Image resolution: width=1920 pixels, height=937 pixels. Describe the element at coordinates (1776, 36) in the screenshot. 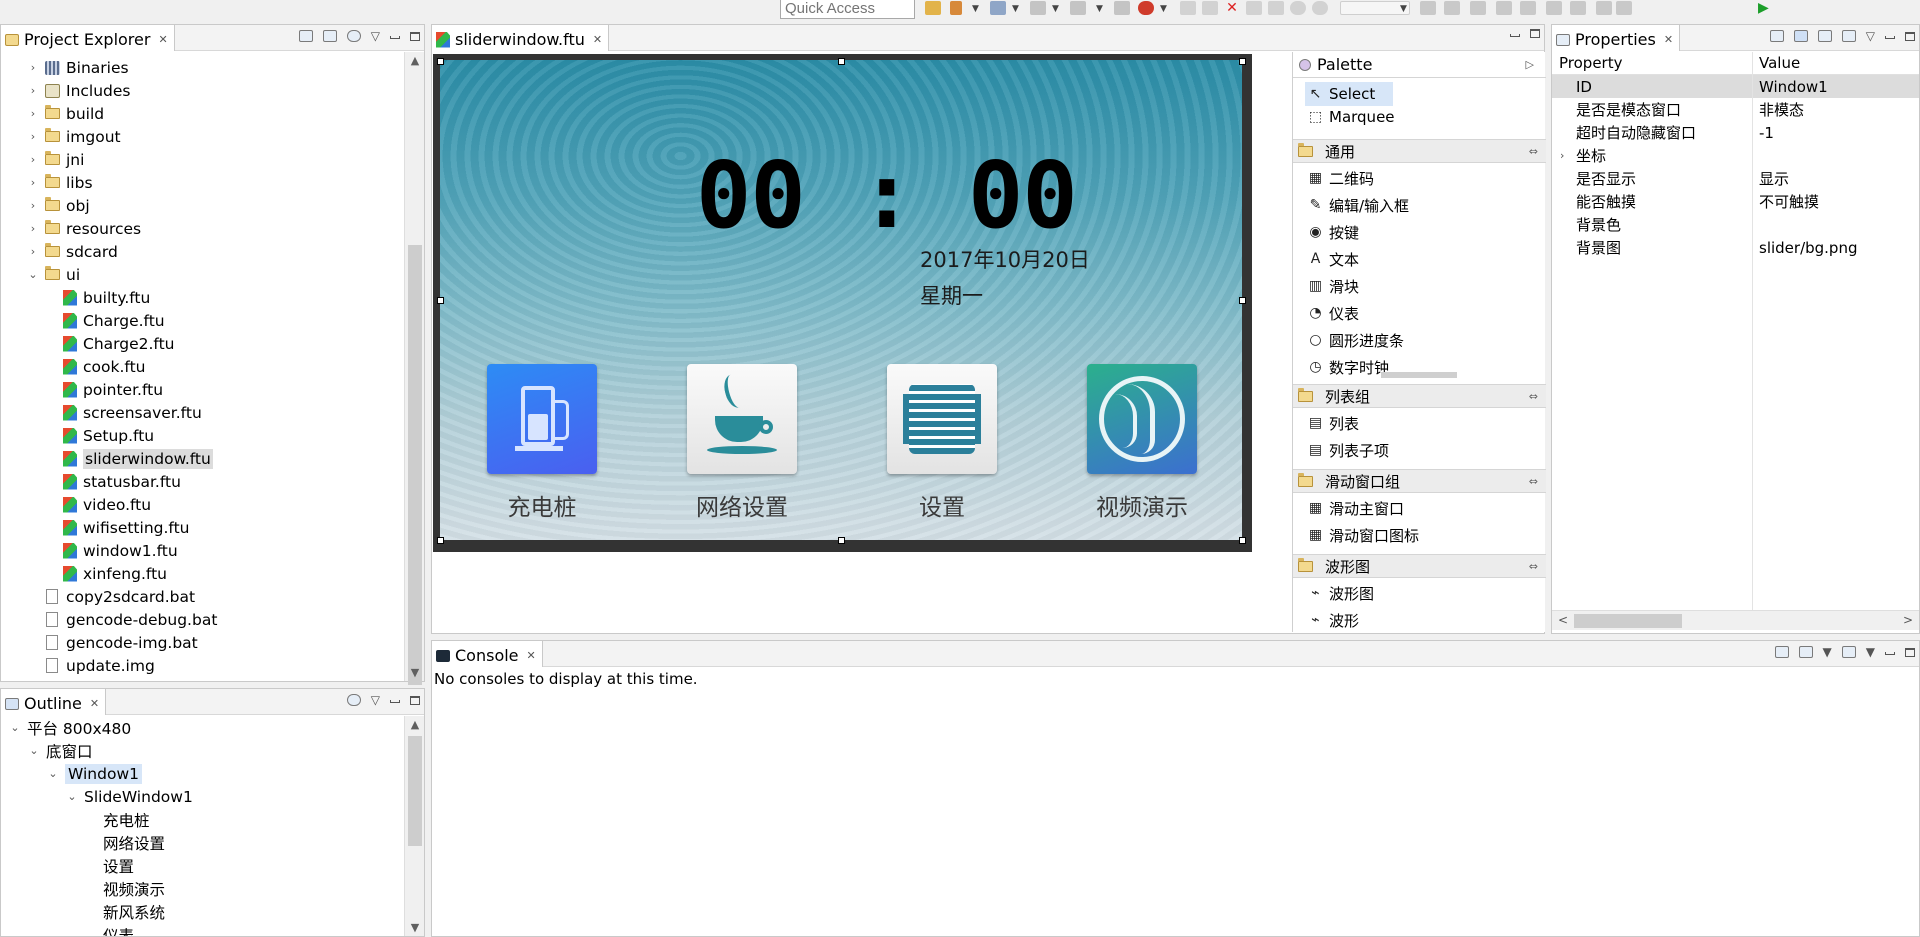

I see `pin-icon` at that location.